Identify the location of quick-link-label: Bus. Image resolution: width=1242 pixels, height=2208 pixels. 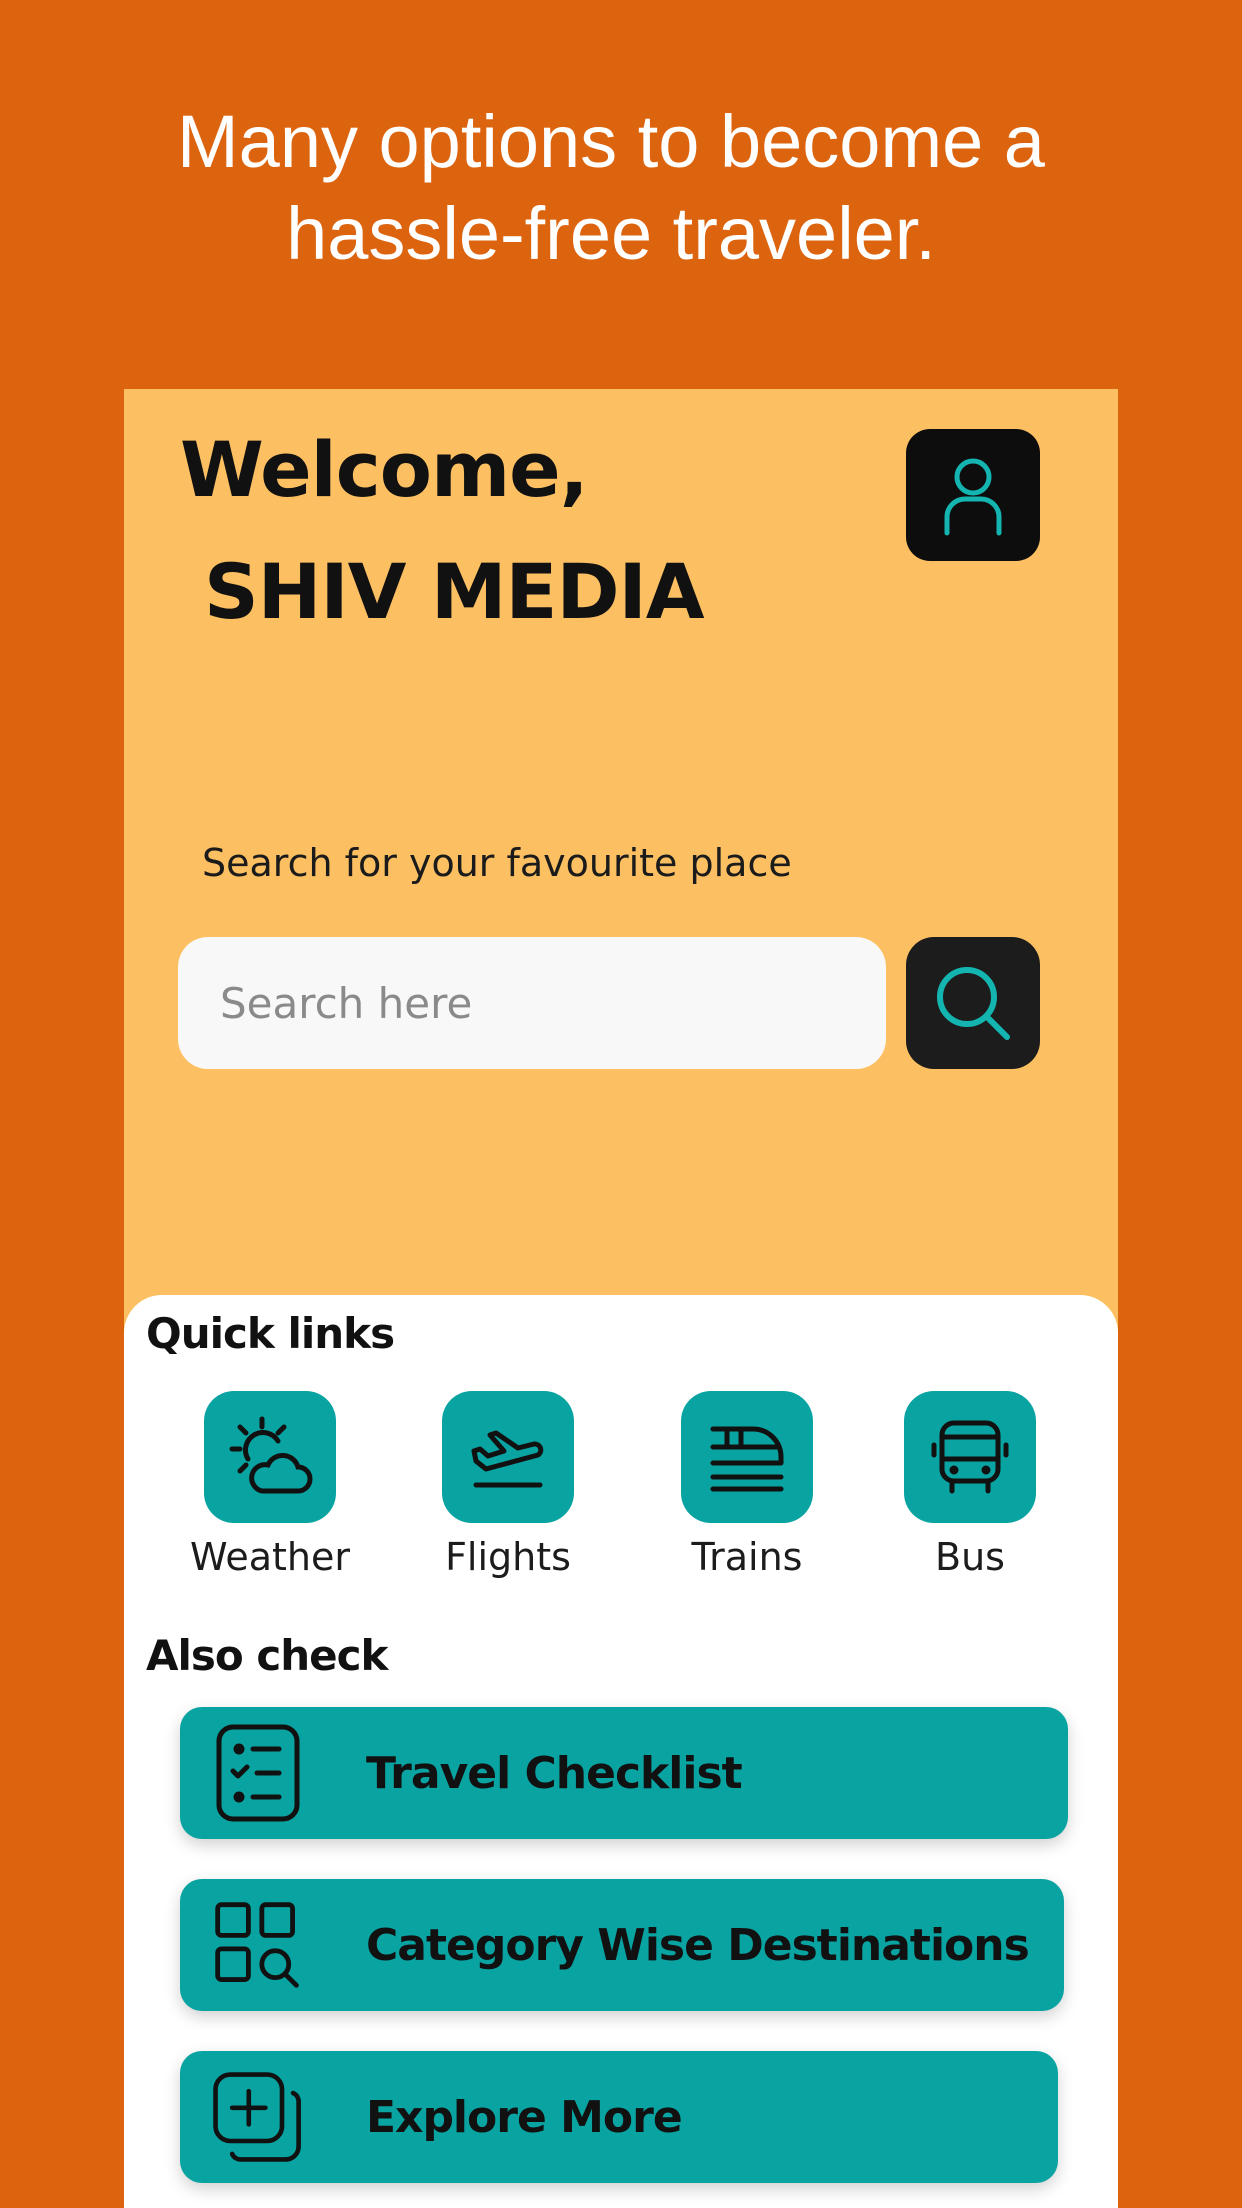
(970, 1557).